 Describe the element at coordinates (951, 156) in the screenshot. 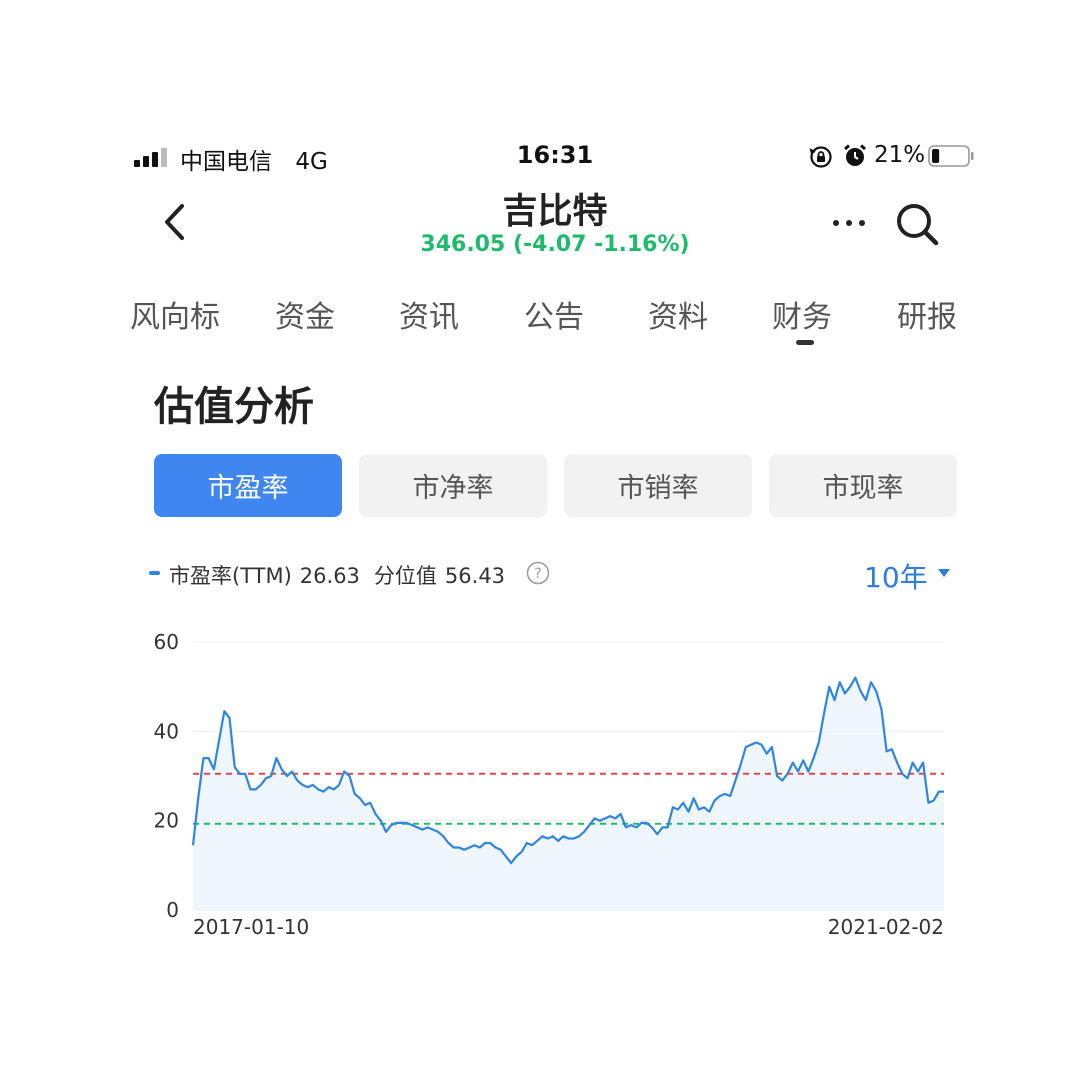

I see `battery-icon` at that location.